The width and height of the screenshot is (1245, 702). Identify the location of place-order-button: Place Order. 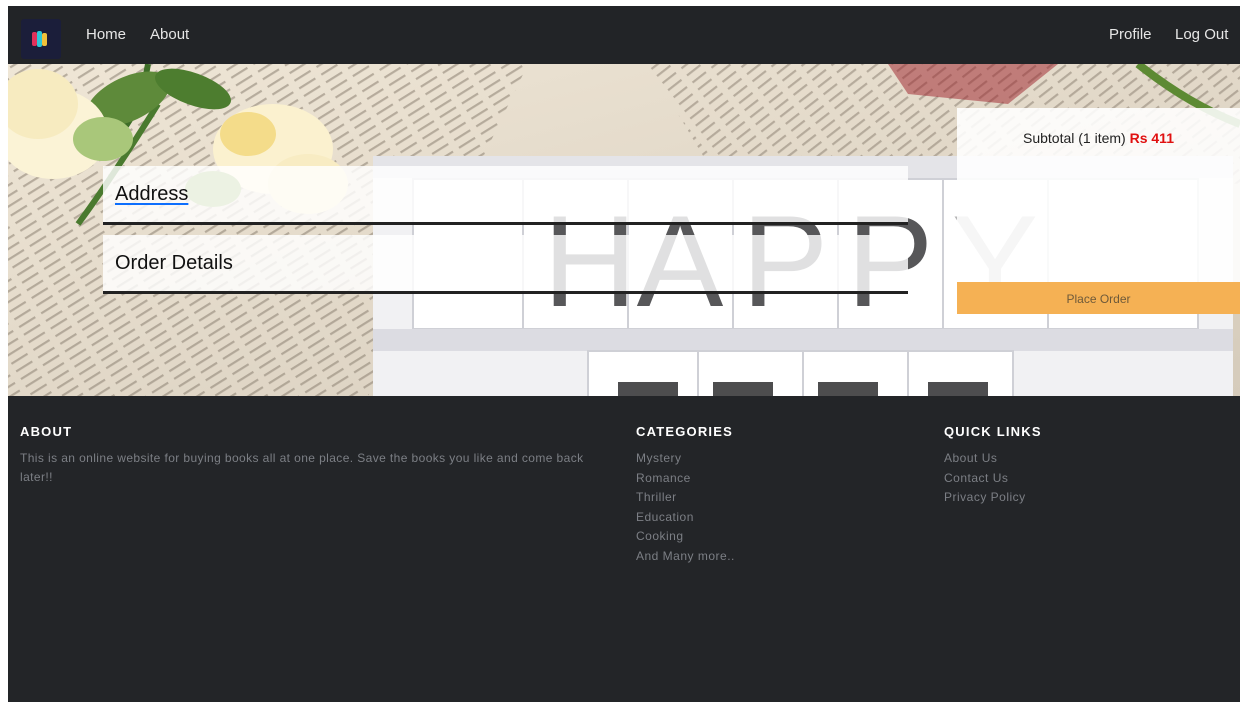
(1098, 298).